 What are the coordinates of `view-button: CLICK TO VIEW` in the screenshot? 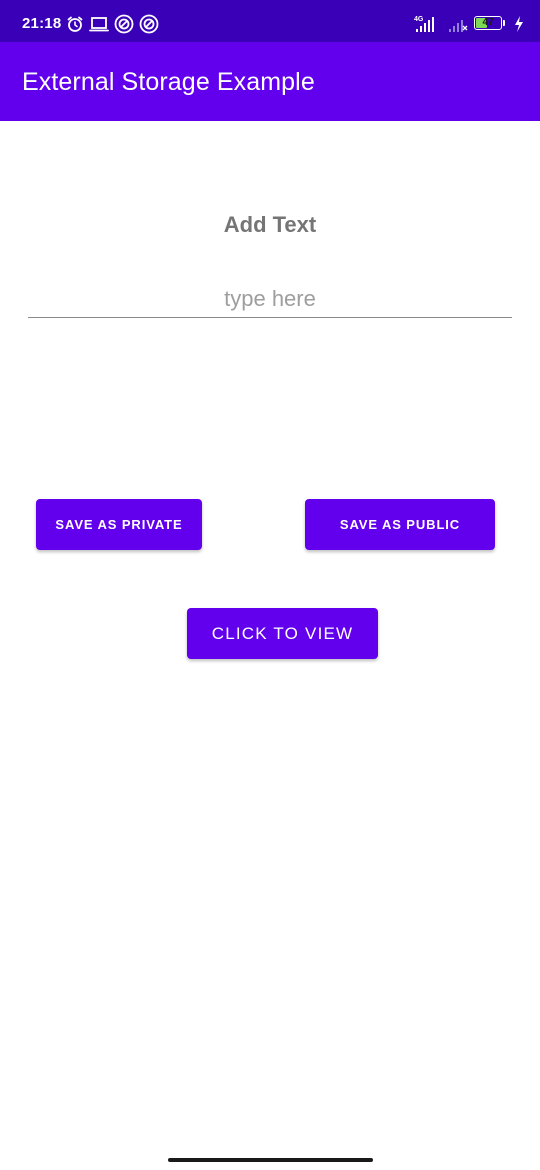 It's located at (282, 633).